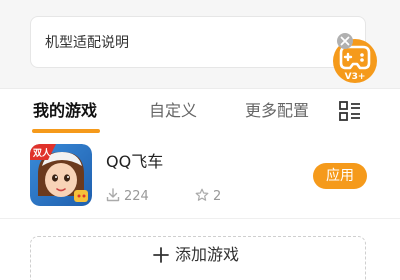  What do you see at coordinates (113, 195) in the screenshot?
I see `download-icon` at bounding box center [113, 195].